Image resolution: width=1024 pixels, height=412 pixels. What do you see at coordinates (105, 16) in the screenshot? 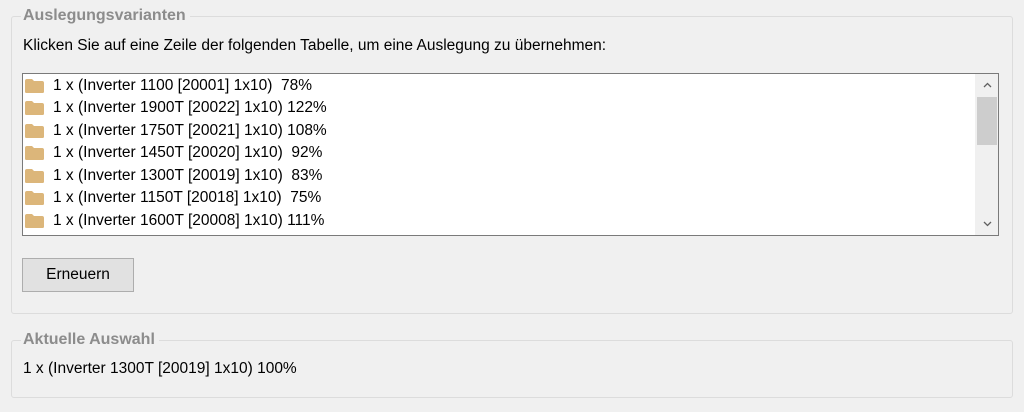
I see `variants-legend: Auslegungsvarianten` at bounding box center [105, 16].